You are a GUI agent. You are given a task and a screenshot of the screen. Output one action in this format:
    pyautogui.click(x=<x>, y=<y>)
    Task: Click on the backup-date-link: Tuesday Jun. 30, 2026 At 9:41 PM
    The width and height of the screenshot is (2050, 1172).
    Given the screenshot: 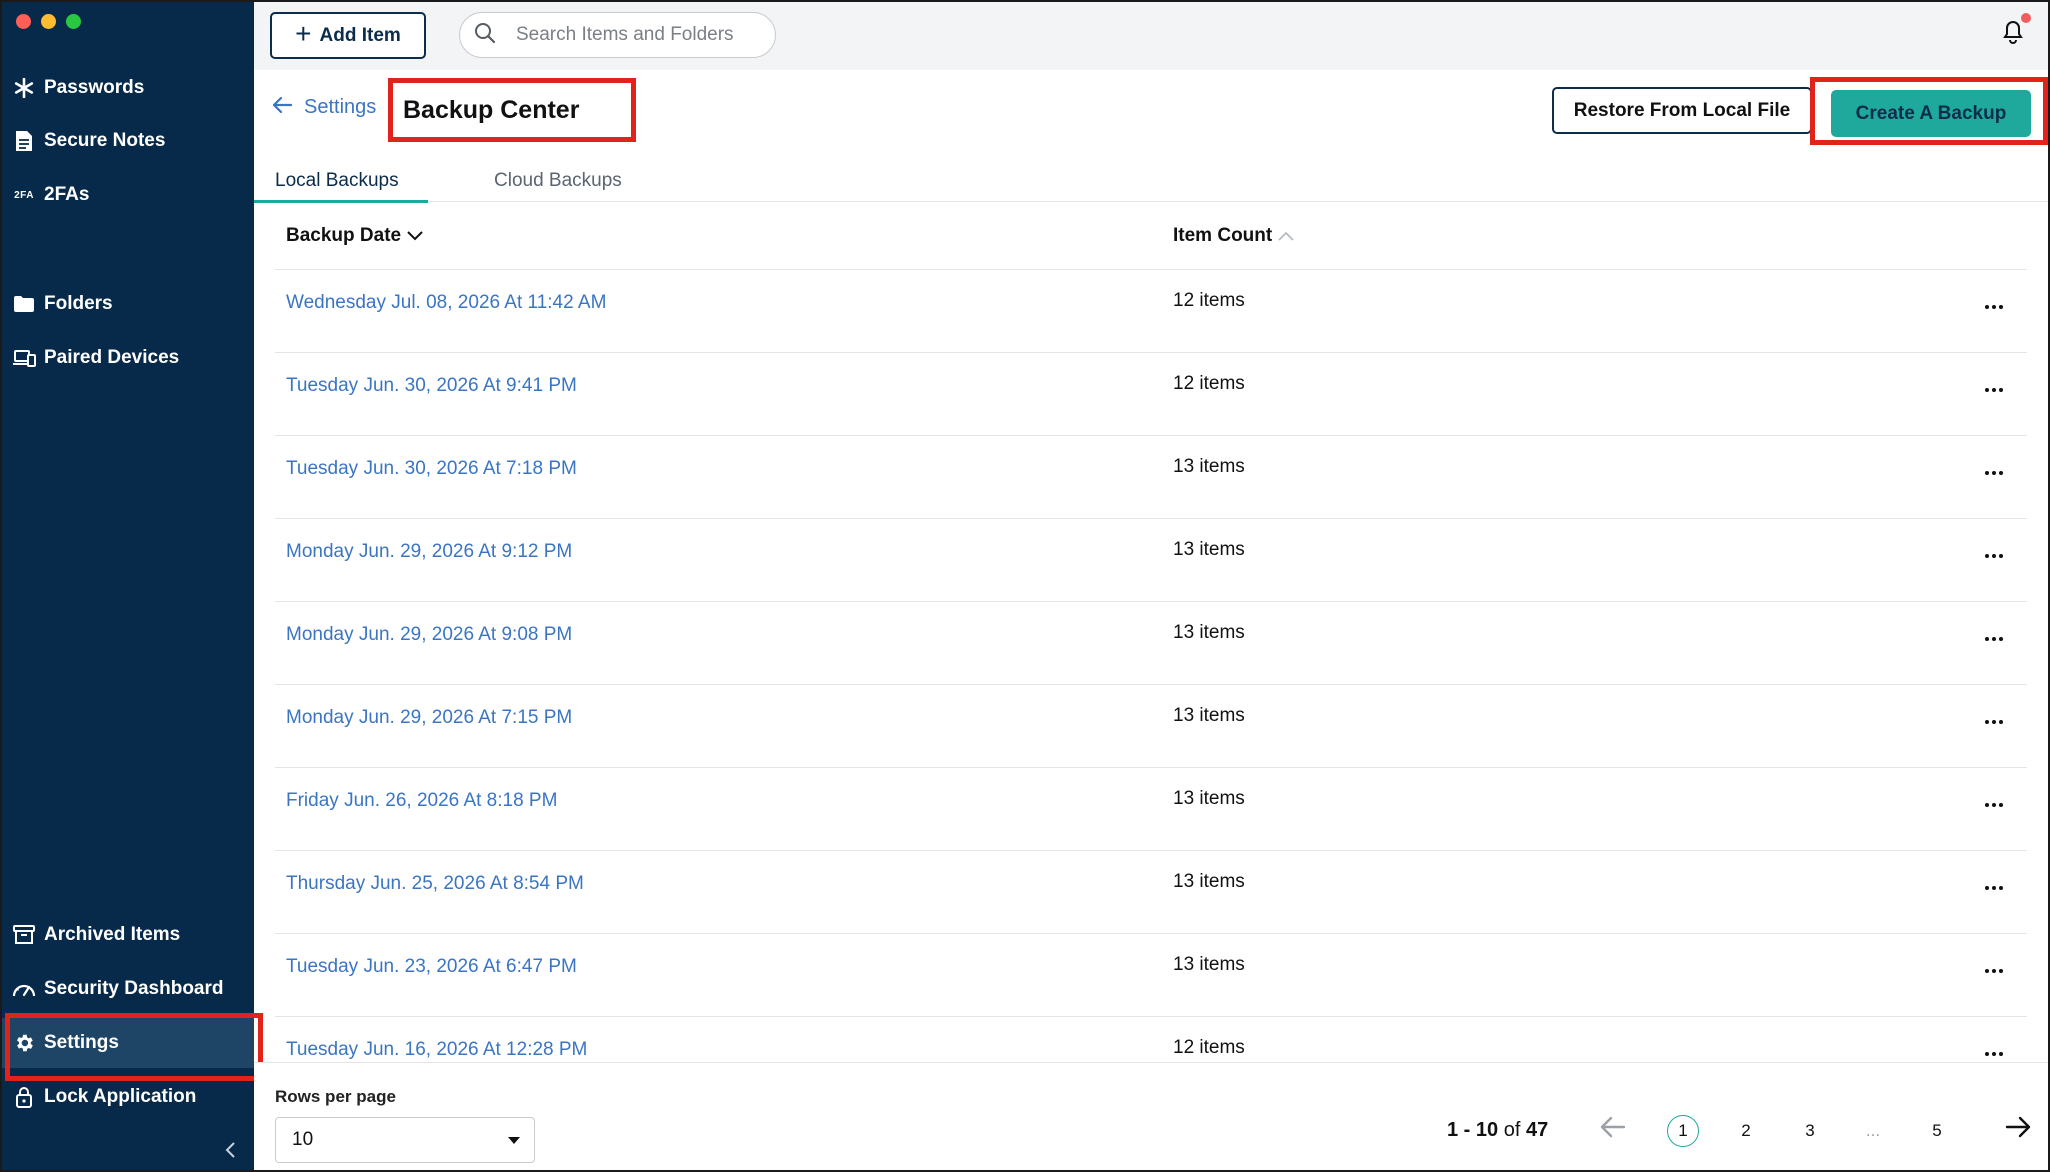 What is the action you would take?
    pyautogui.click(x=431, y=386)
    